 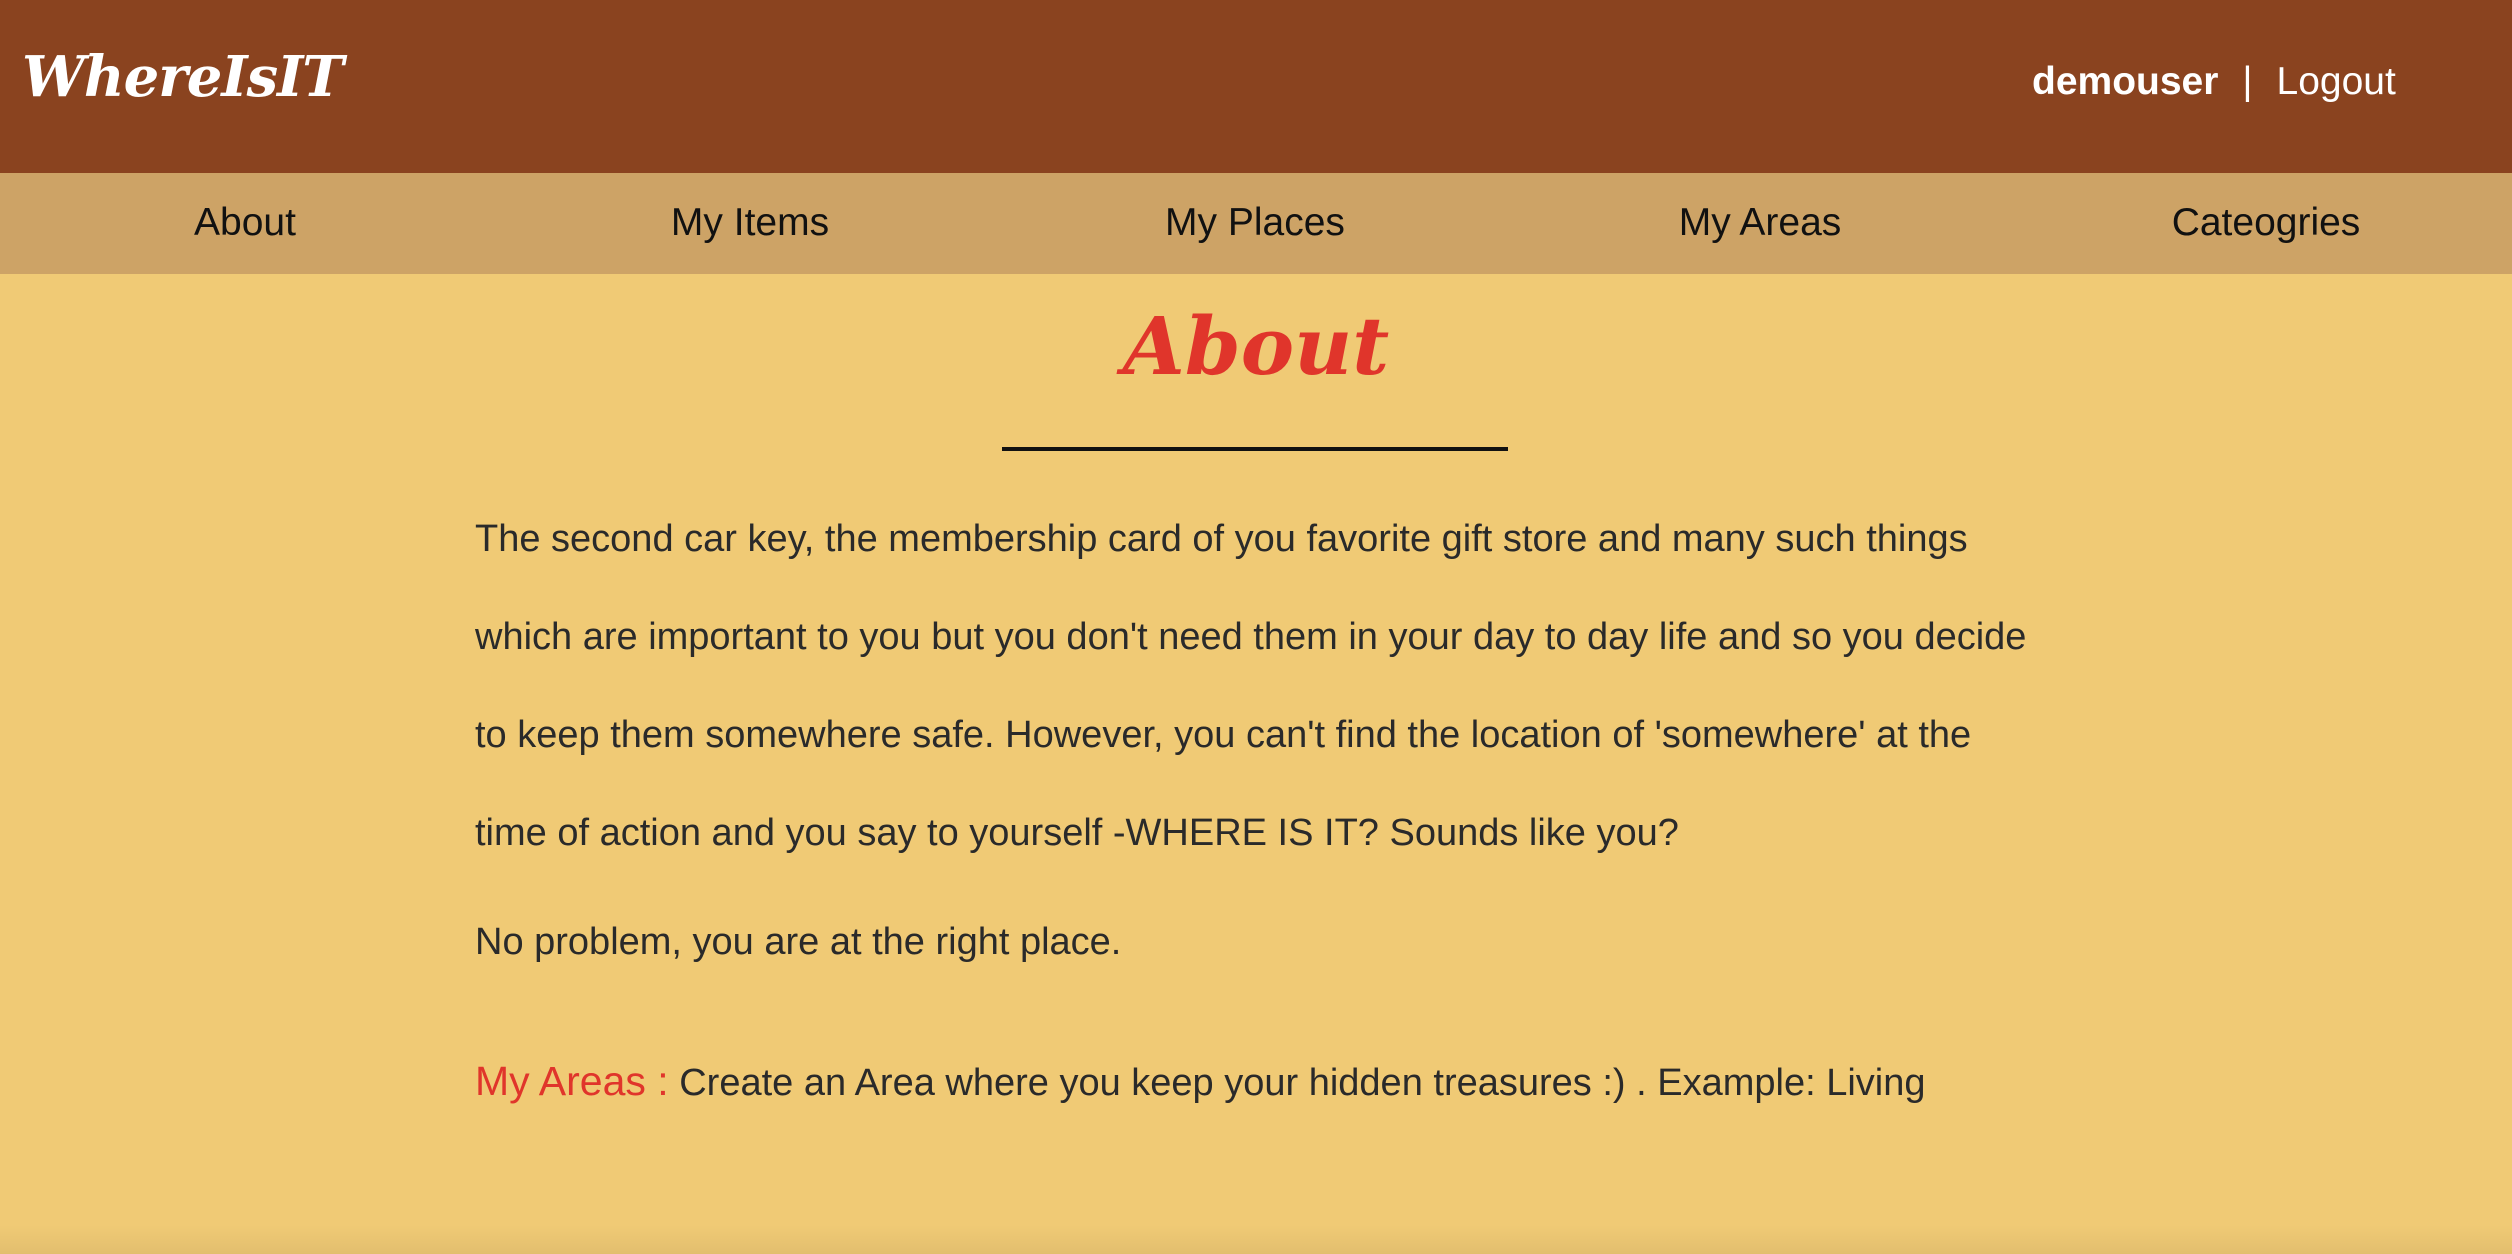 What do you see at coordinates (572, 1081) in the screenshot?
I see `my-areas-label: My Areas :` at bounding box center [572, 1081].